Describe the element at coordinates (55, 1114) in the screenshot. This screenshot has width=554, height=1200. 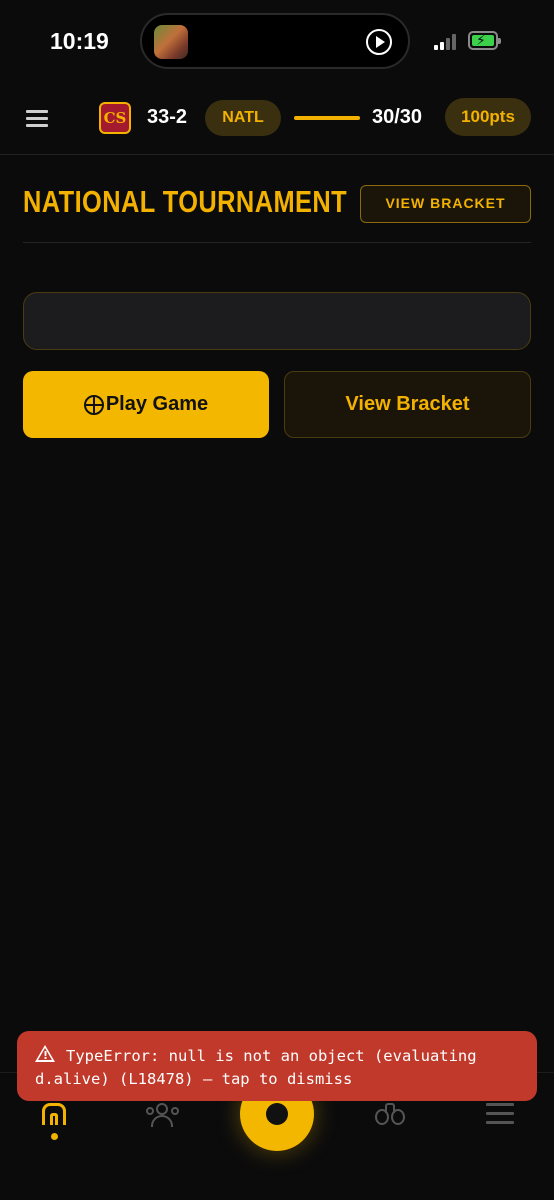
I see `home-icon` at that location.